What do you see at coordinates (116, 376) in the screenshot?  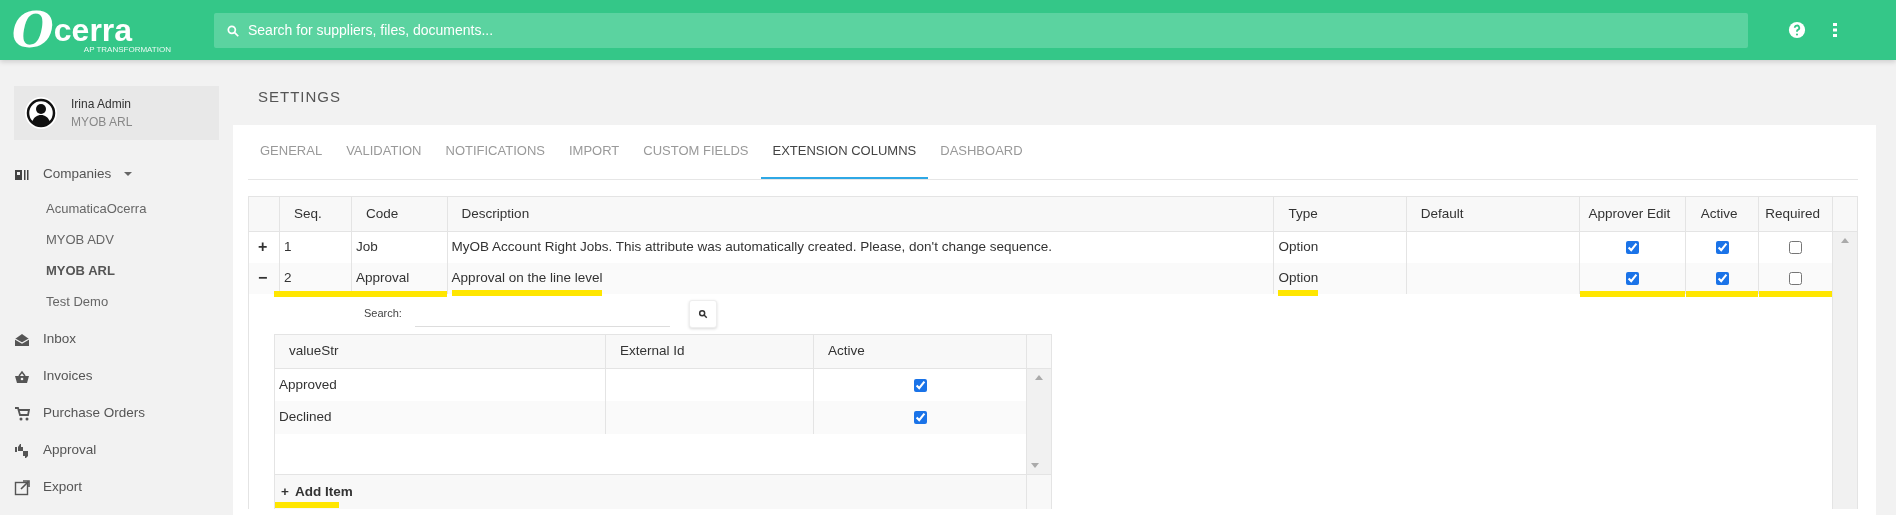 I see `nav-item: Invoices` at bounding box center [116, 376].